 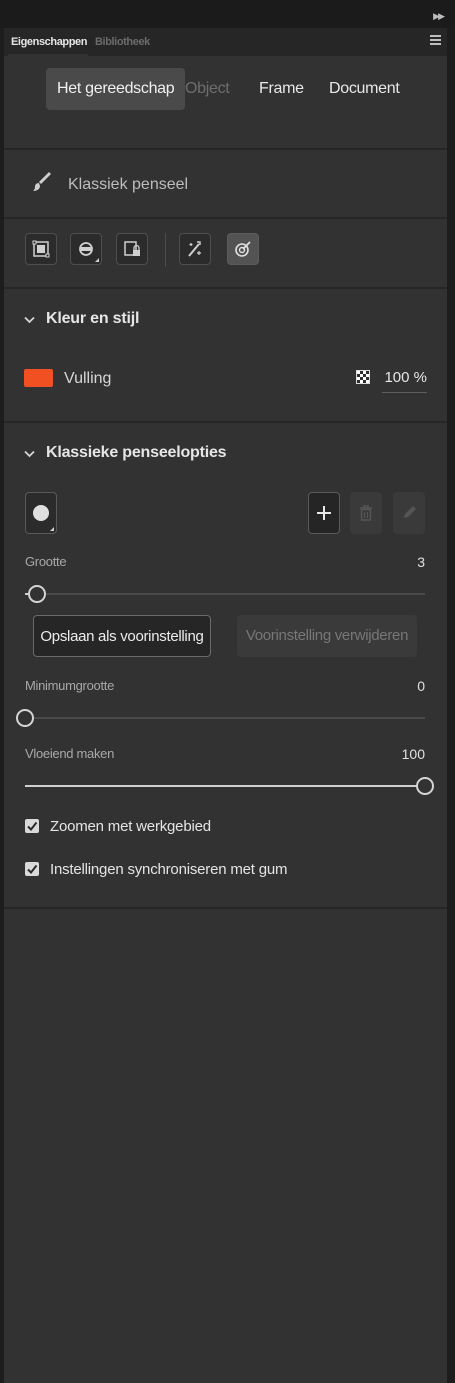 I want to click on smoothing-slider, so click(x=229, y=786).